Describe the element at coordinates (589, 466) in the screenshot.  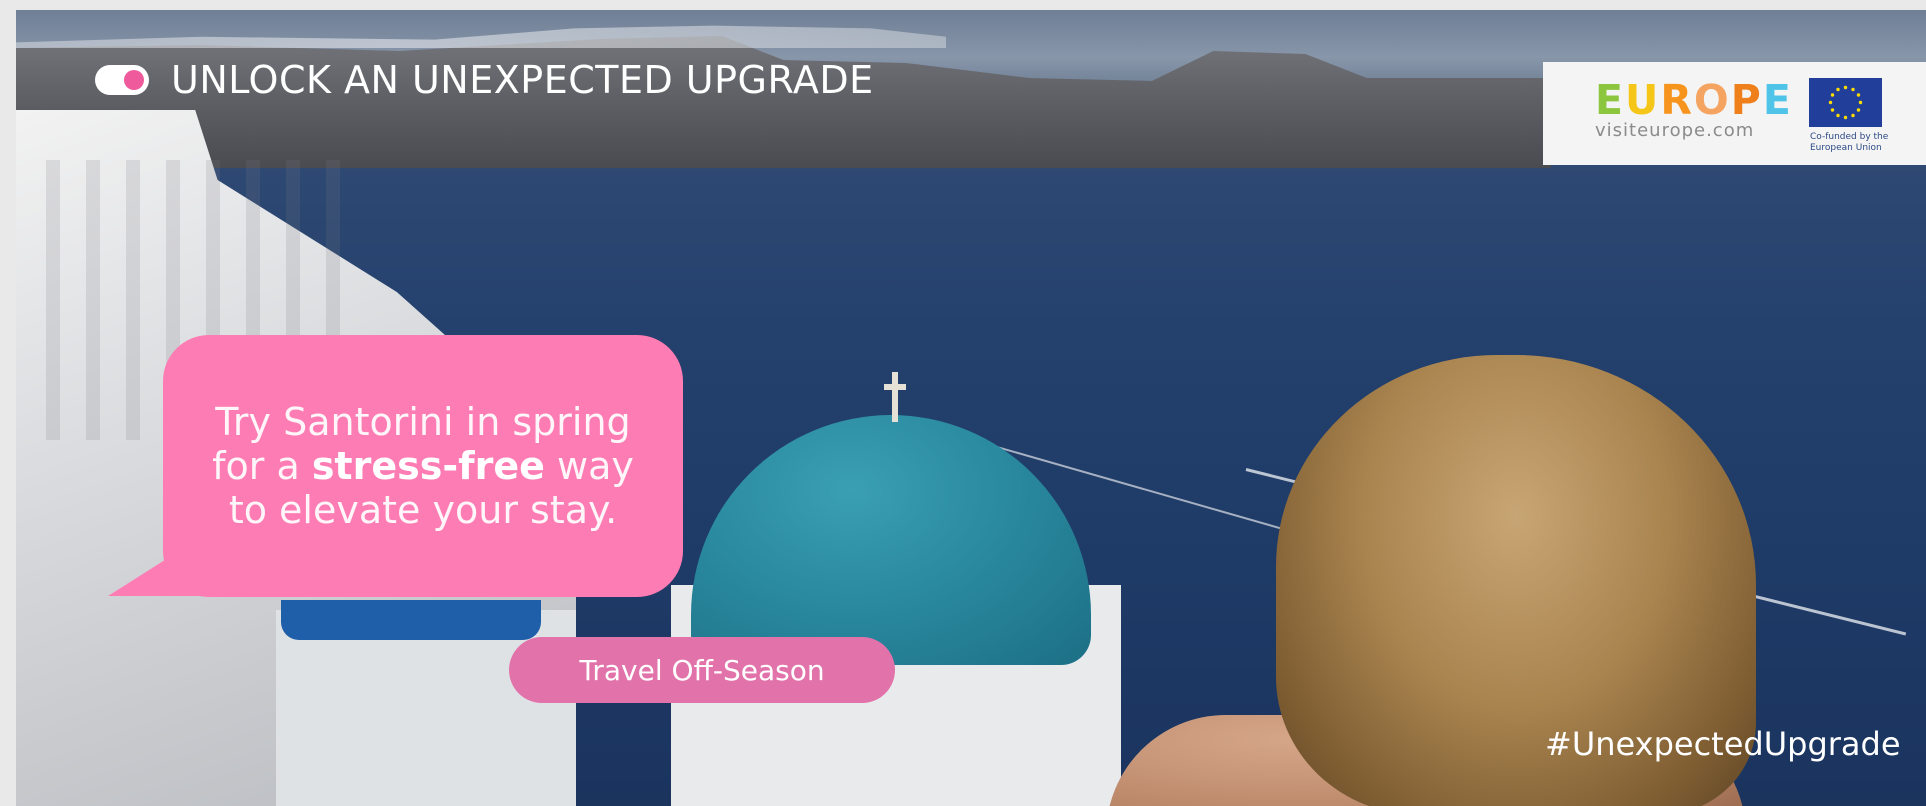
I see `bubble-text-fragment: way` at that location.